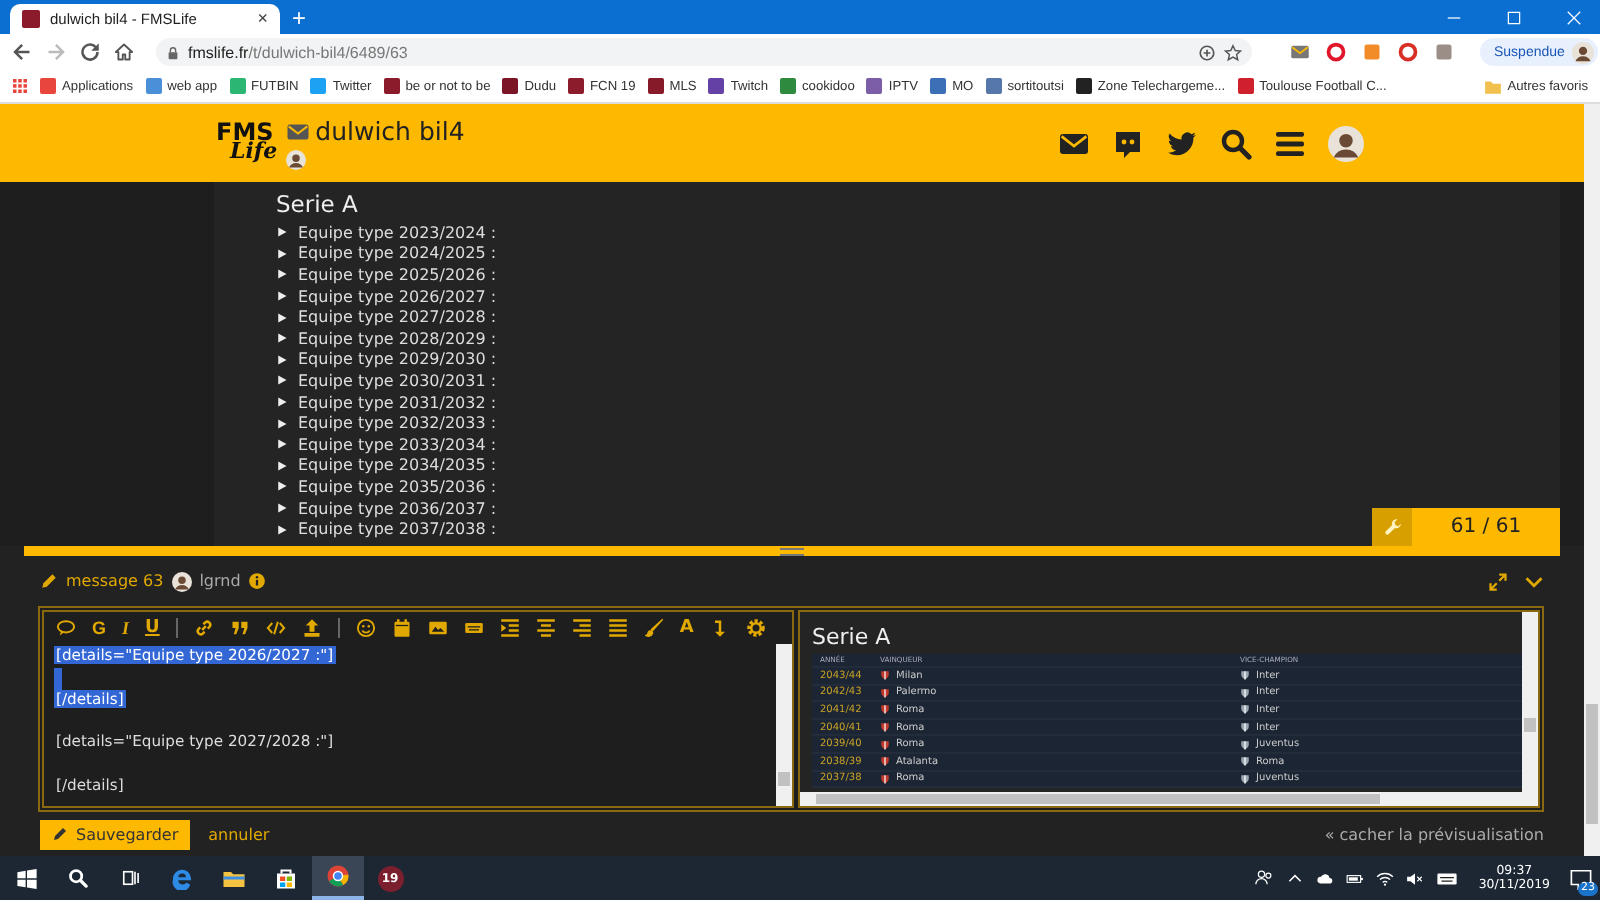 The width and height of the screenshot is (1600, 900). Describe the element at coordinates (1290, 143) in the screenshot. I see `menu-icon` at that location.